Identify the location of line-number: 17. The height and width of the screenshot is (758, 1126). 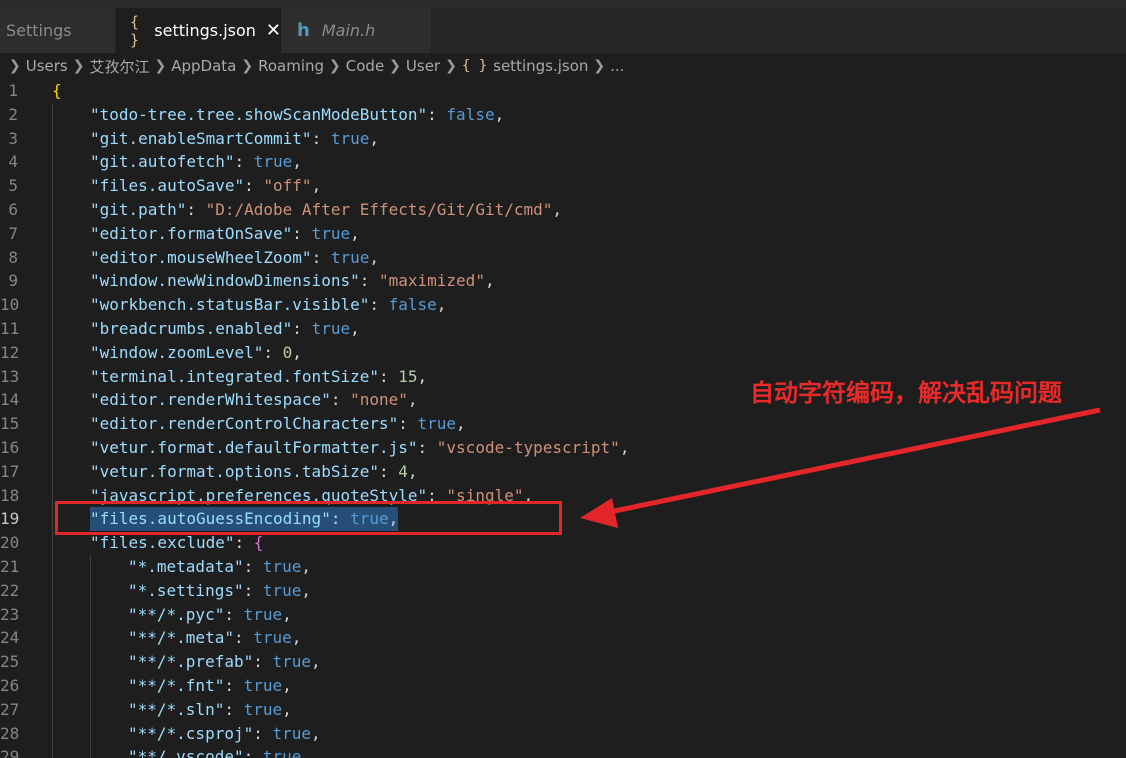
(10, 471).